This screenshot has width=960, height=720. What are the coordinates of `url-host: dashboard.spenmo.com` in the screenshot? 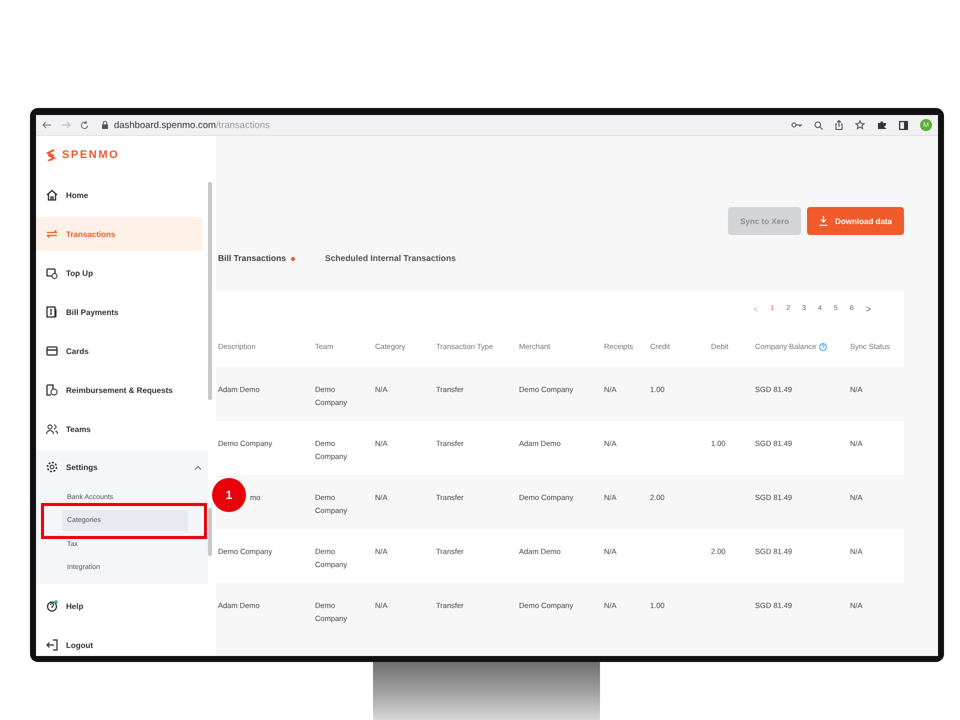 It's located at (165, 125).